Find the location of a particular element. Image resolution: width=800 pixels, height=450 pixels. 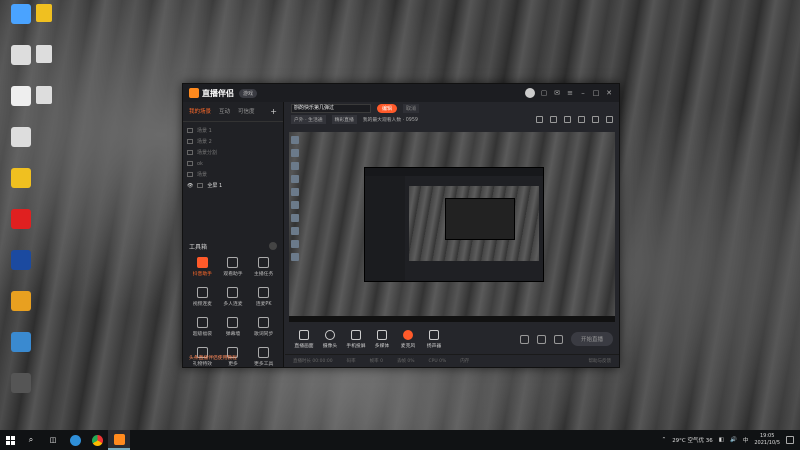

eye-icon: 👁 is located at coordinates (190, 186).